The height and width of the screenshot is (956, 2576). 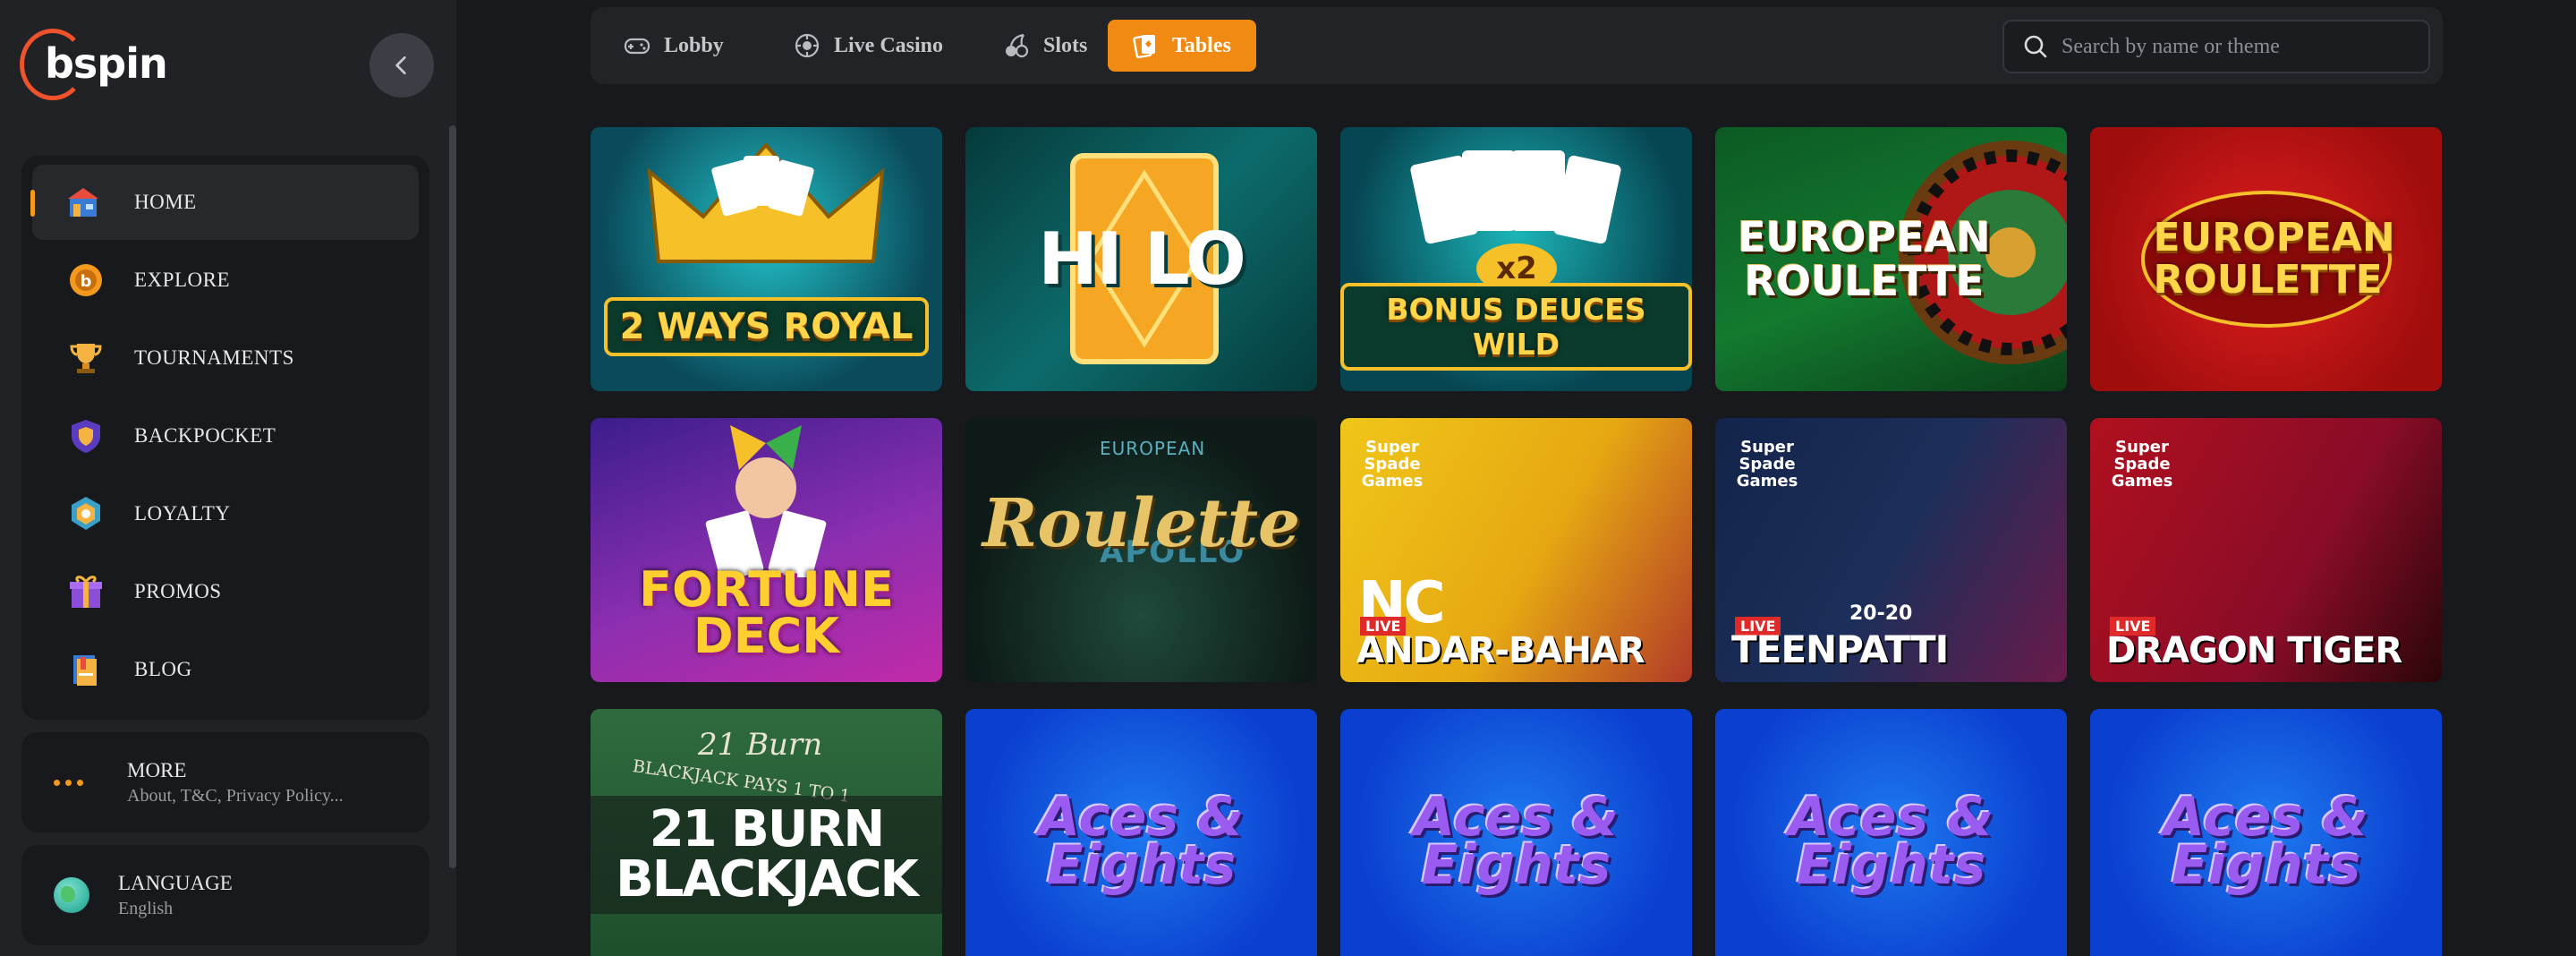 What do you see at coordinates (175, 882) in the screenshot?
I see `language-label: LANGUAGE` at bounding box center [175, 882].